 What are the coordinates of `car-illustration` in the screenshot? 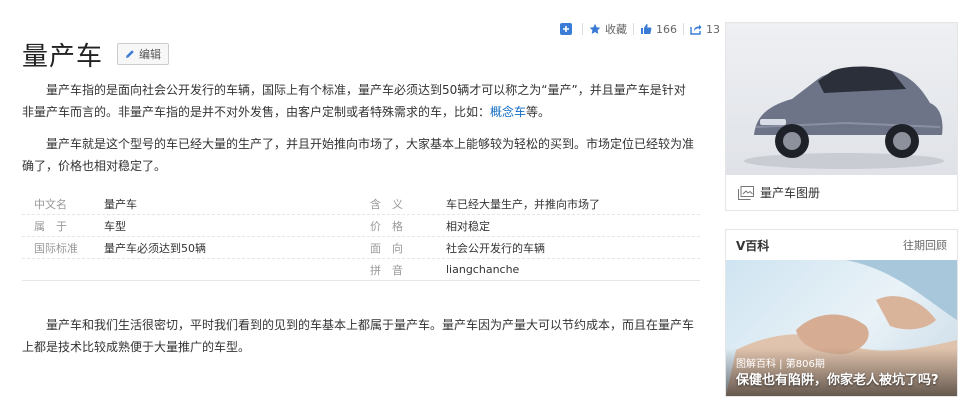 It's located at (844, 117).